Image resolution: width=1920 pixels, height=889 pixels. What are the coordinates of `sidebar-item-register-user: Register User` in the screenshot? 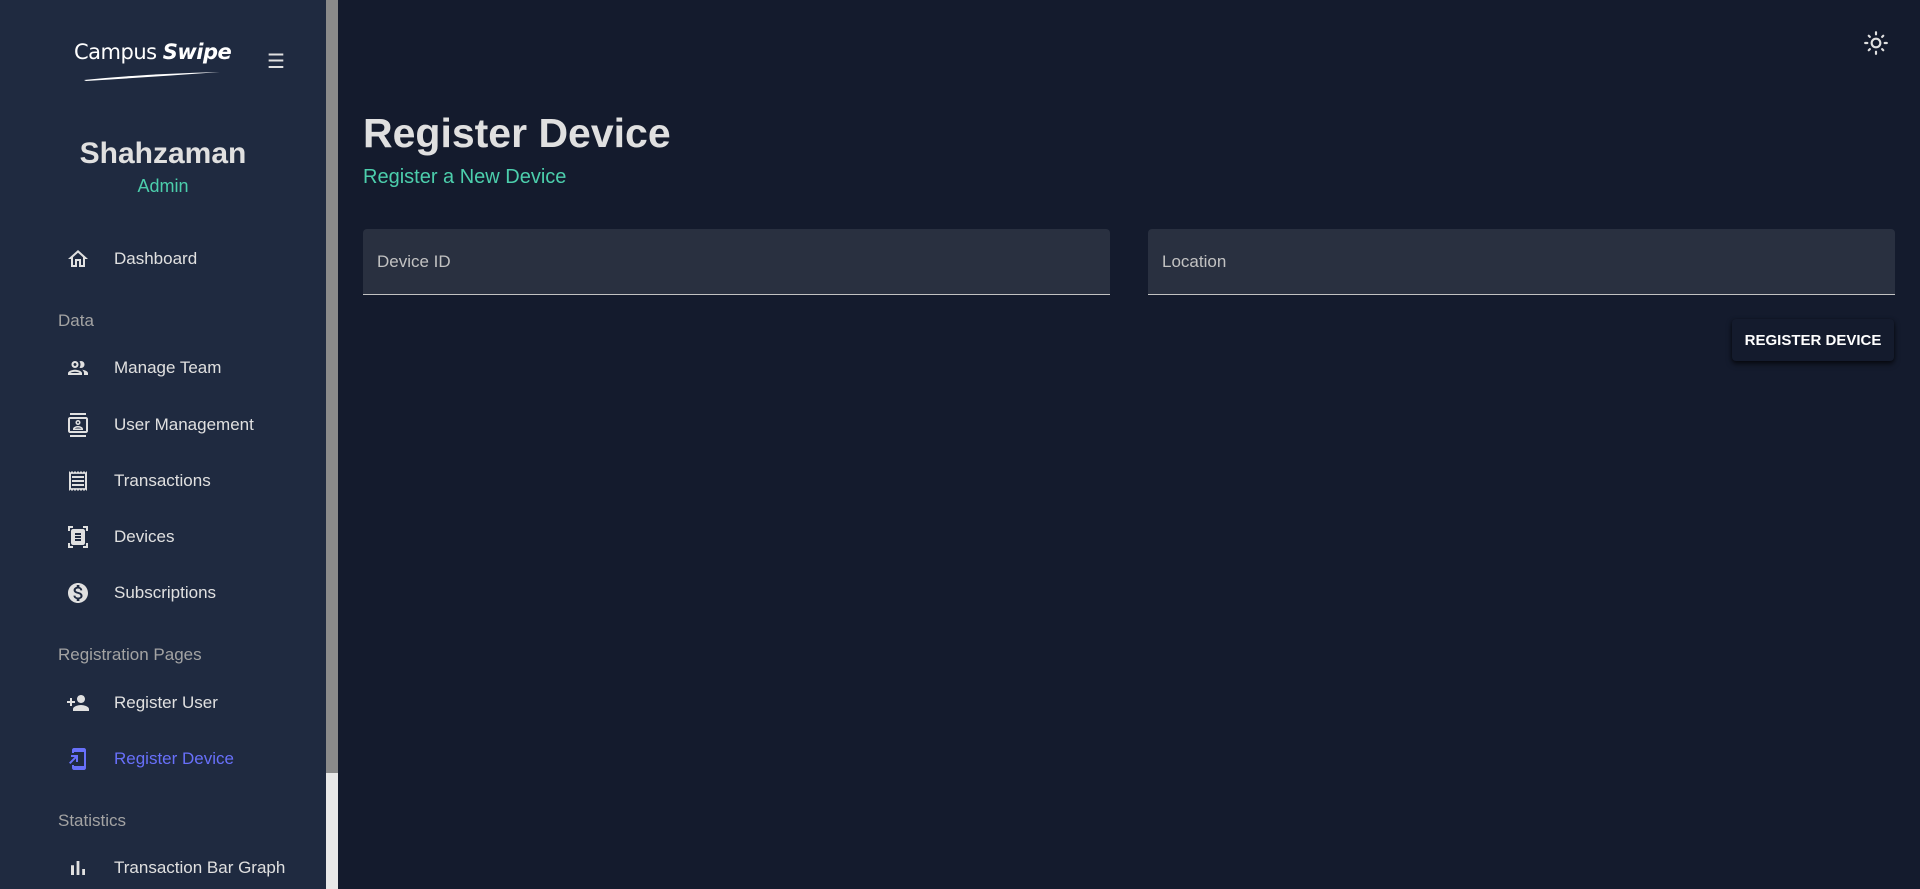 It's located at (183, 703).